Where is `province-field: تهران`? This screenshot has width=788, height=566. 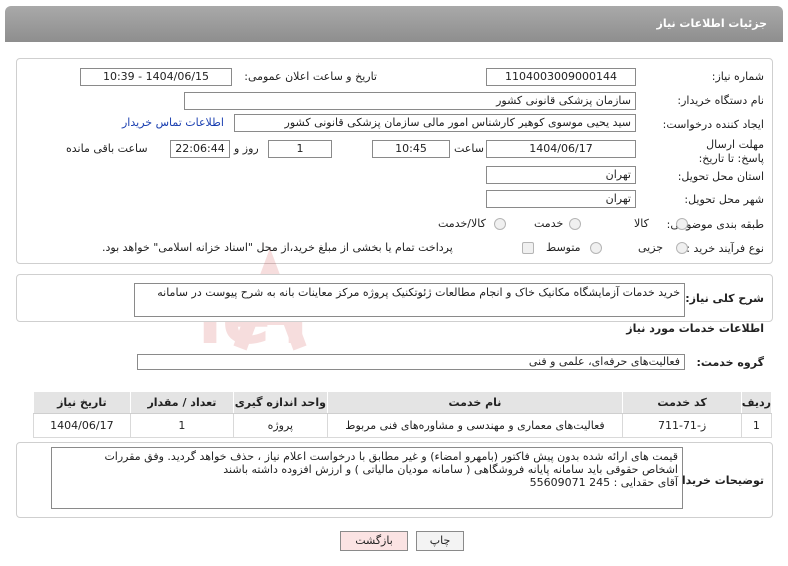 province-field: تهران is located at coordinates (561, 175).